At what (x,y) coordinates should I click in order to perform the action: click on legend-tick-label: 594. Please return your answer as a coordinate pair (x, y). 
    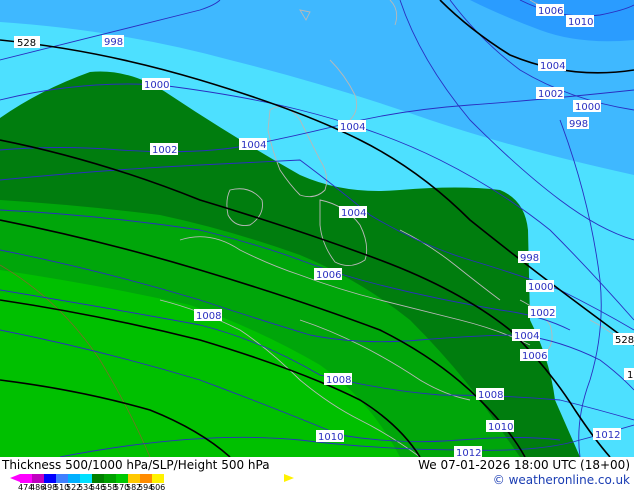
    Looking at the image, I should click on (146, 486).